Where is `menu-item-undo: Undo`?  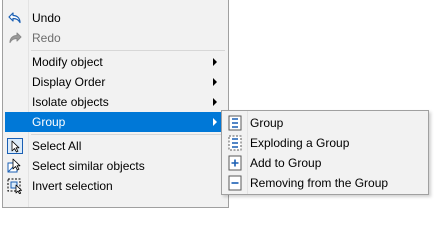
menu-item-undo: Undo is located at coordinates (115, 18).